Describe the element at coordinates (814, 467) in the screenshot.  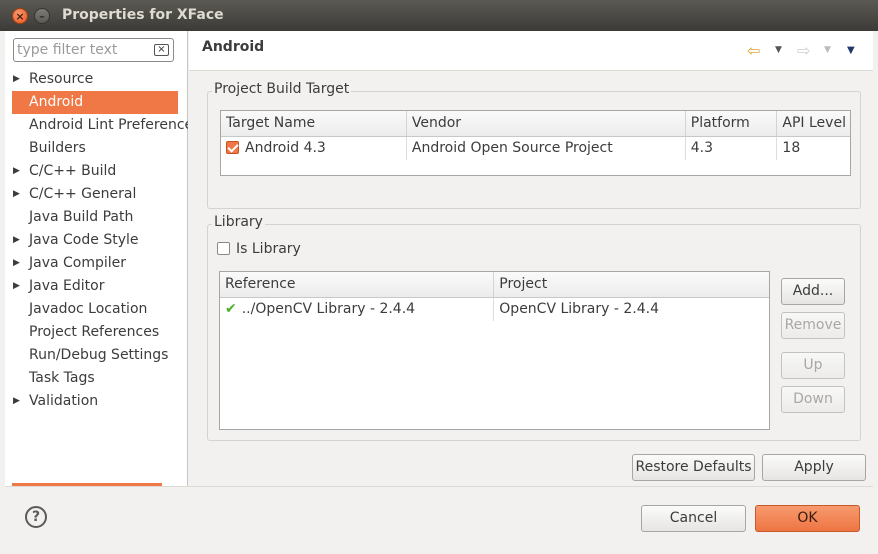
I see `apply-button: Apply` at that location.